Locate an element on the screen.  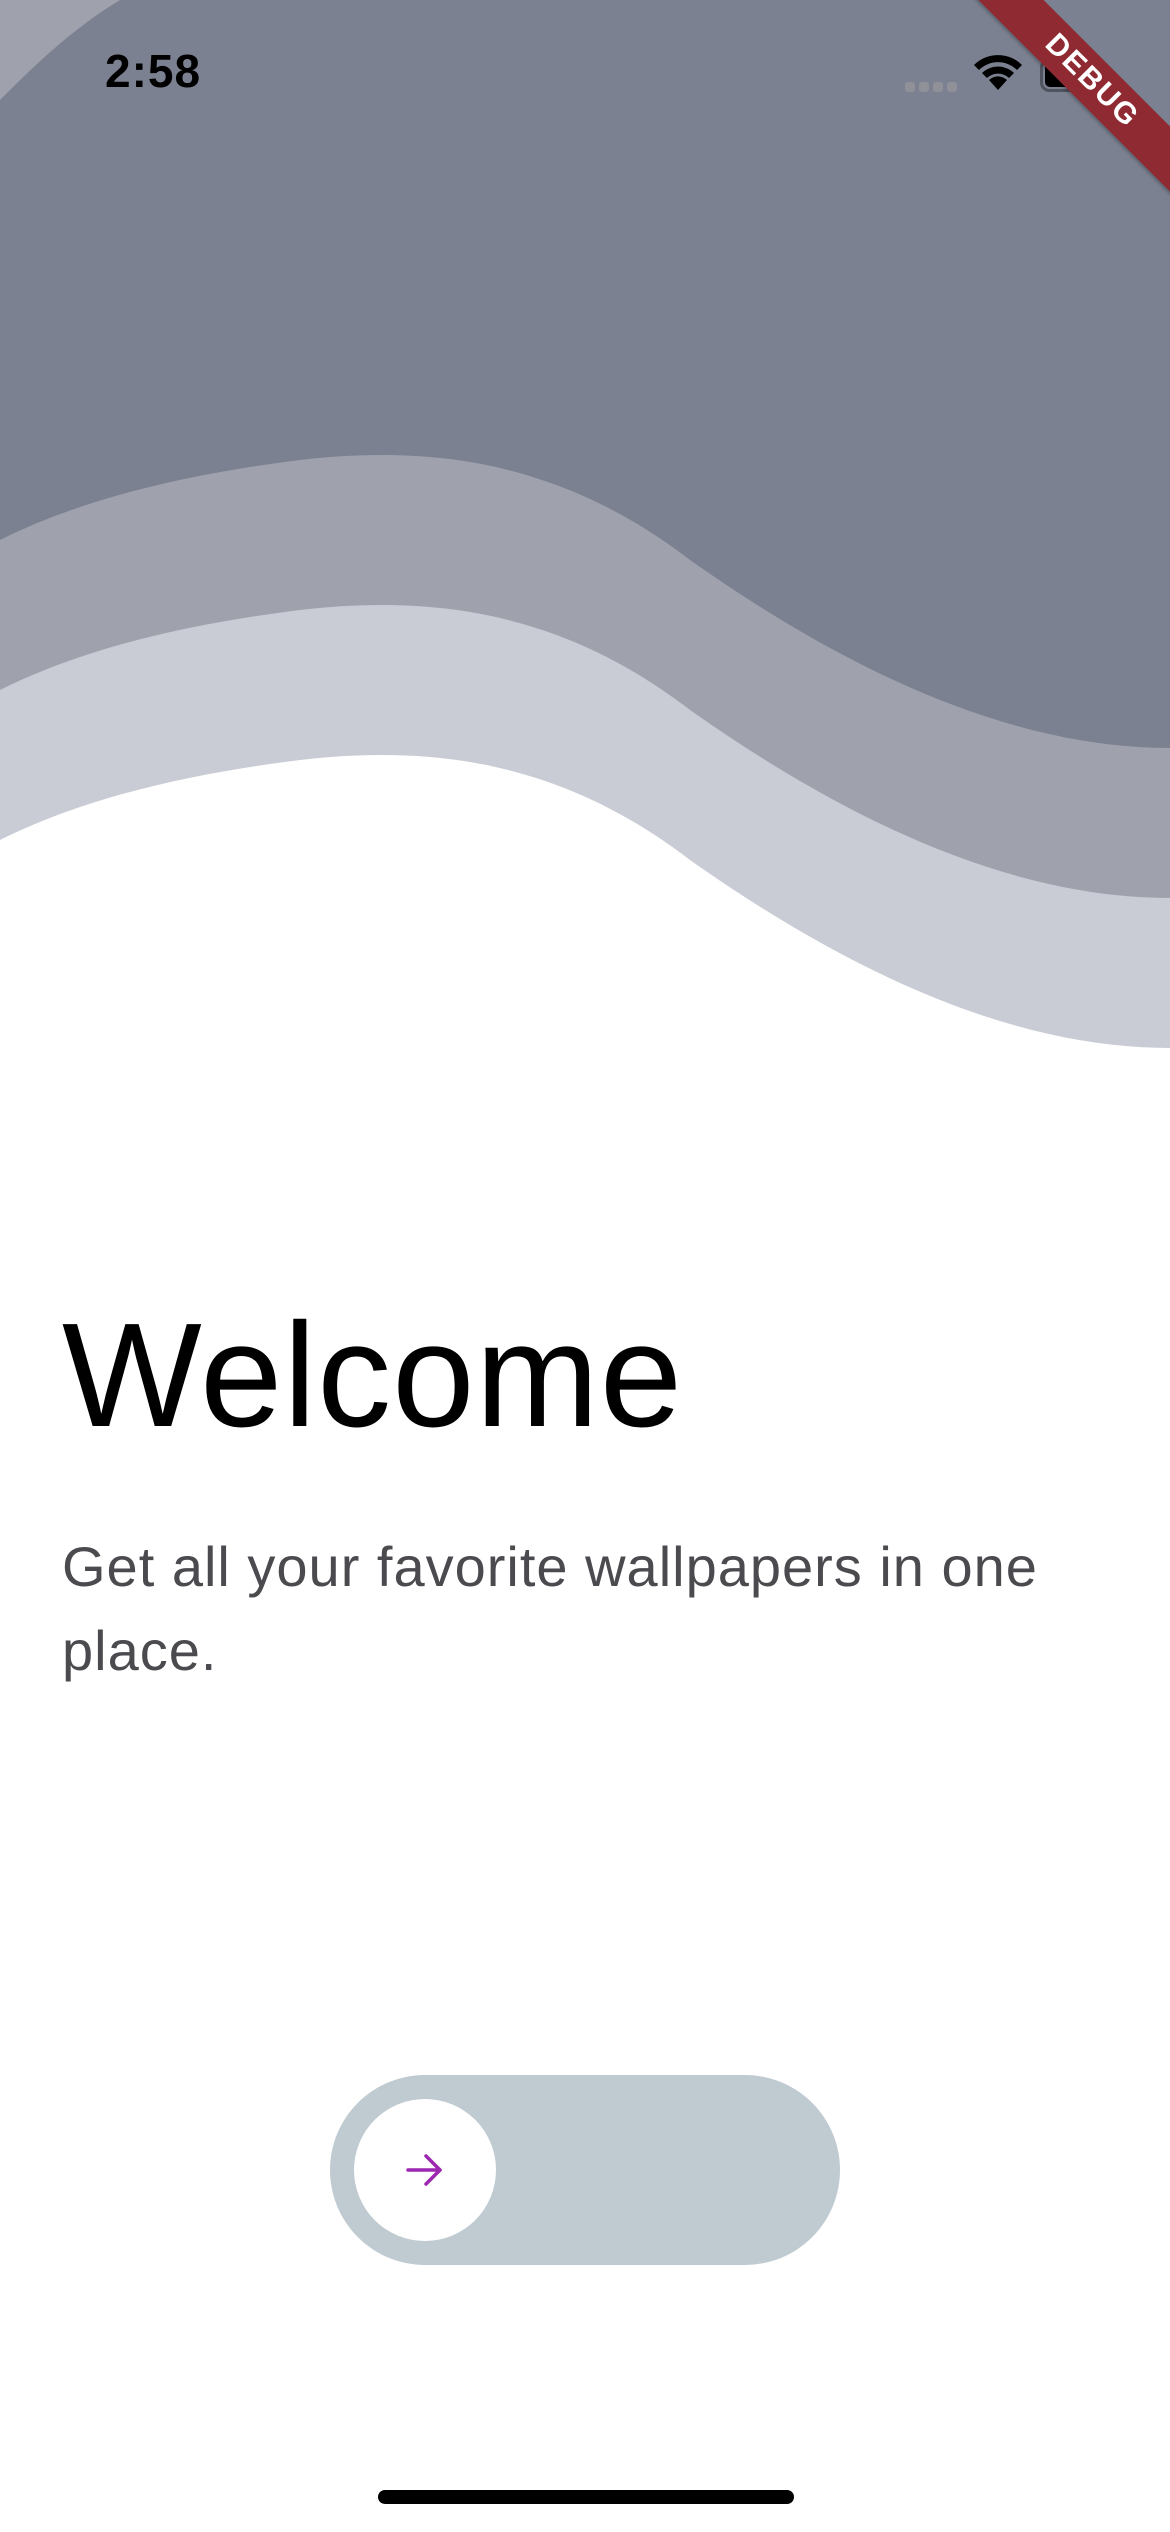
arrow-right-icon is located at coordinates (424, 2170).